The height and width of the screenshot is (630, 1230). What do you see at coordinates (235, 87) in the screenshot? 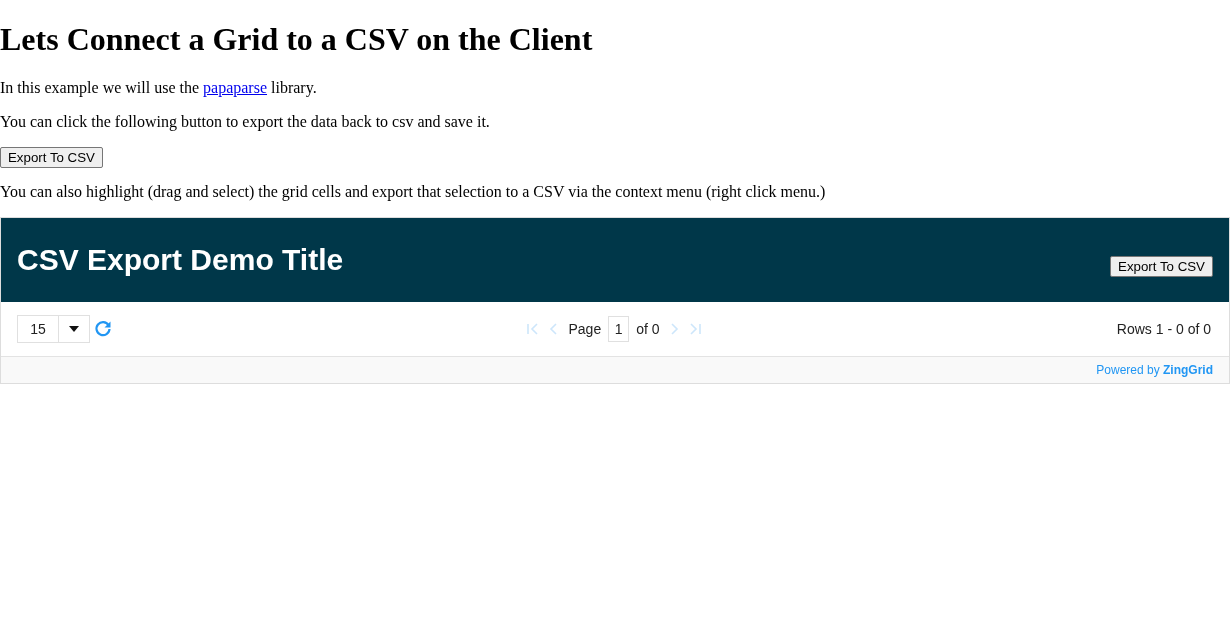
I see `library-link: papaparse` at bounding box center [235, 87].